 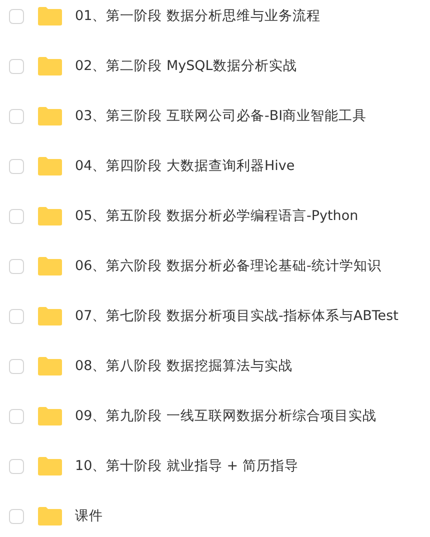 What do you see at coordinates (185, 166) in the screenshot?
I see `folder-name: 04、第四阶段 大数据查询利器Hive` at bounding box center [185, 166].